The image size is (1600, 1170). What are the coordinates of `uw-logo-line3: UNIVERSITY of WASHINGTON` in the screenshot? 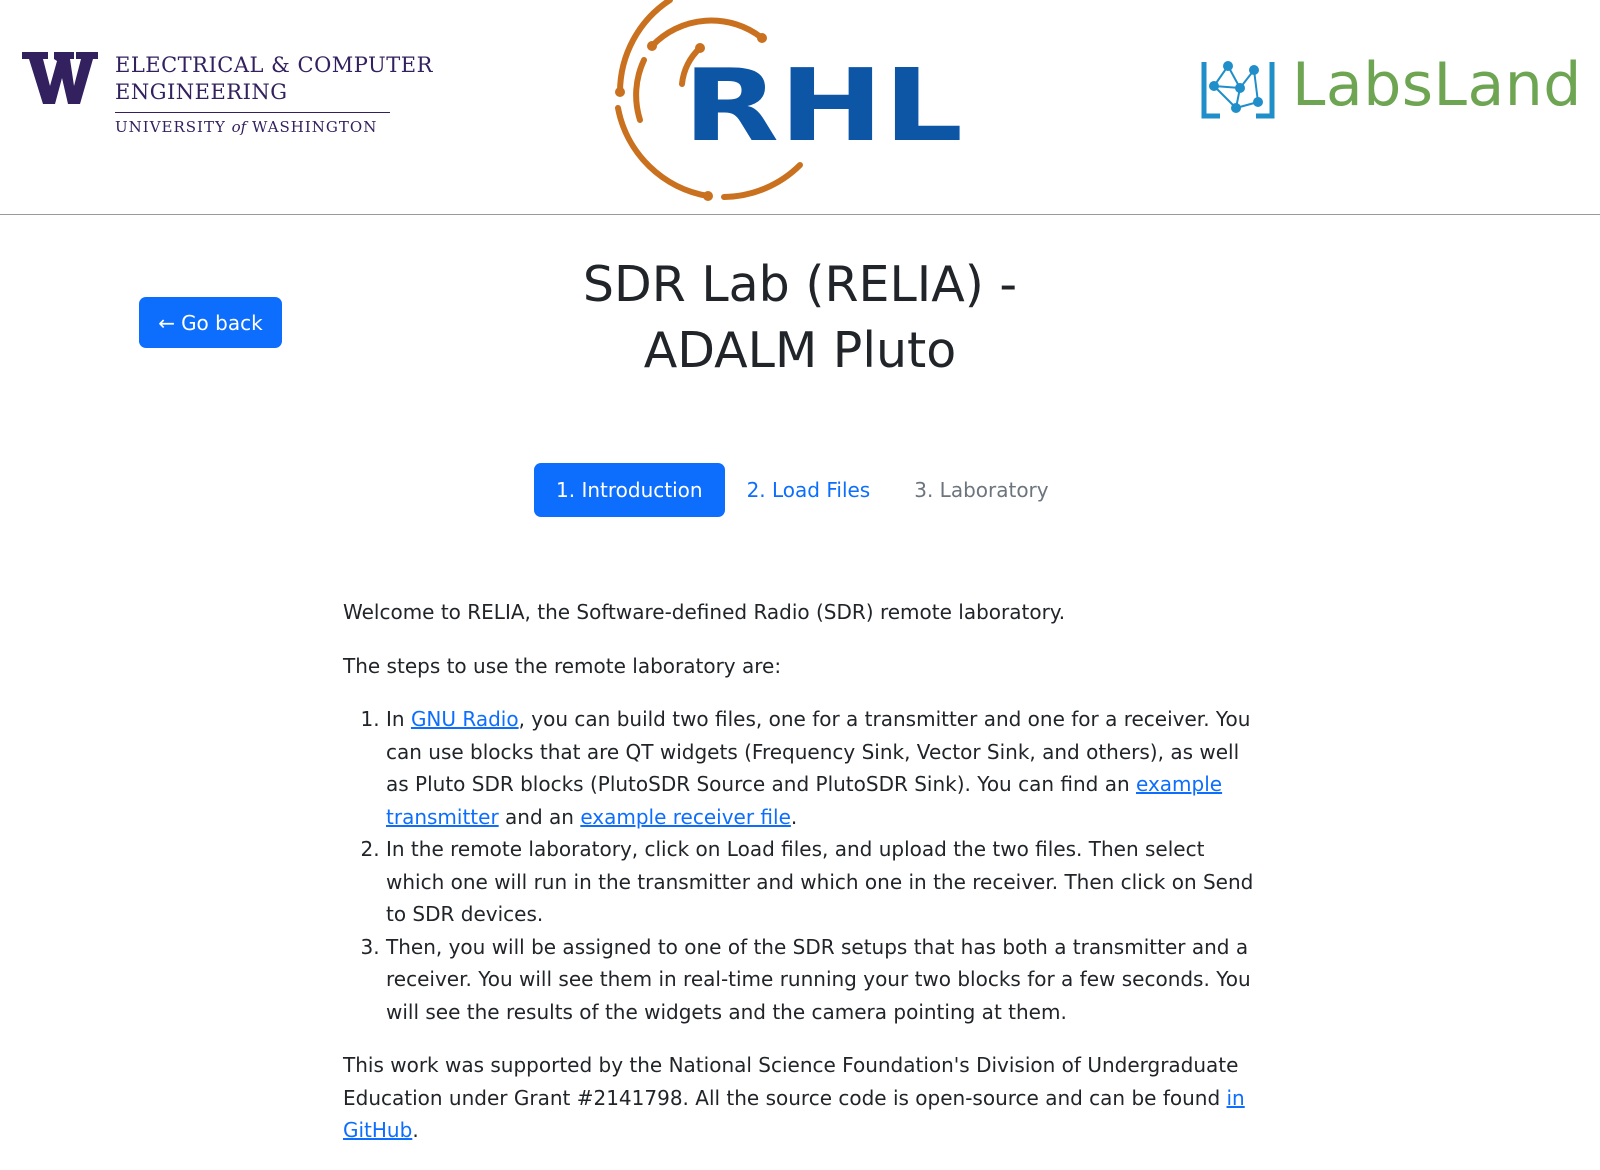 It's located at (274, 127).